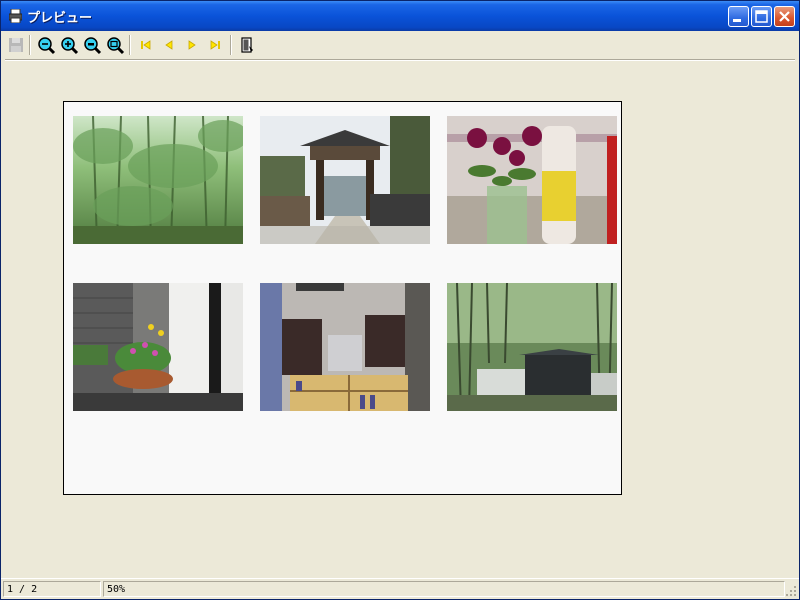 The width and height of the screenshot is (800, 600). I want to click on zoom-out-button, so click(46, 45).